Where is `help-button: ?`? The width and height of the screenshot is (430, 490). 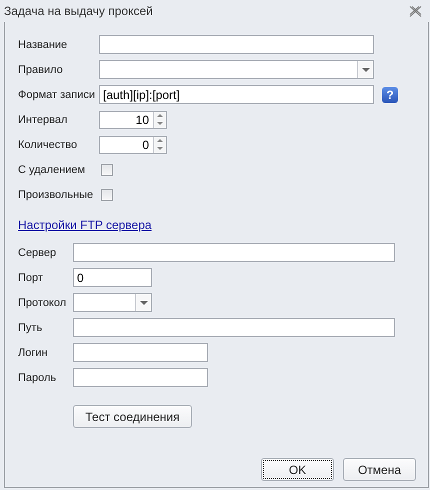 help-button: ? is located at coordinates (390, 94).